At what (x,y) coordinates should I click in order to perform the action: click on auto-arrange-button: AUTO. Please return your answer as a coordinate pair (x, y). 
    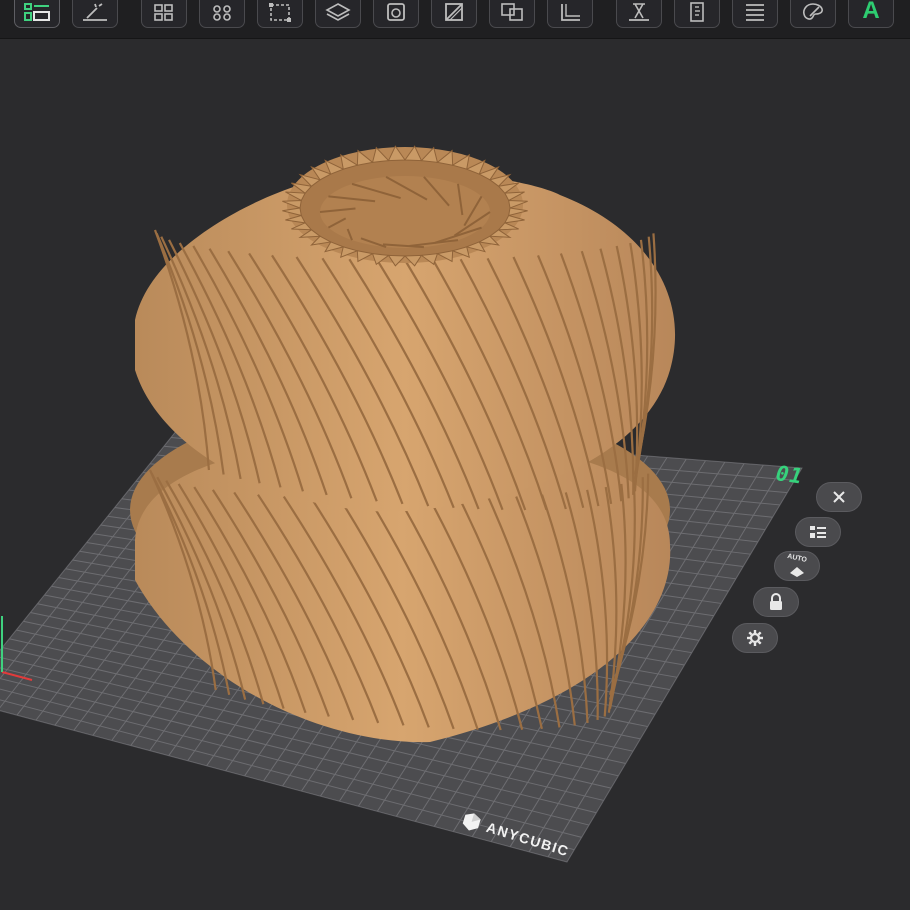
    Looking at the image, I should click on (797, 566).